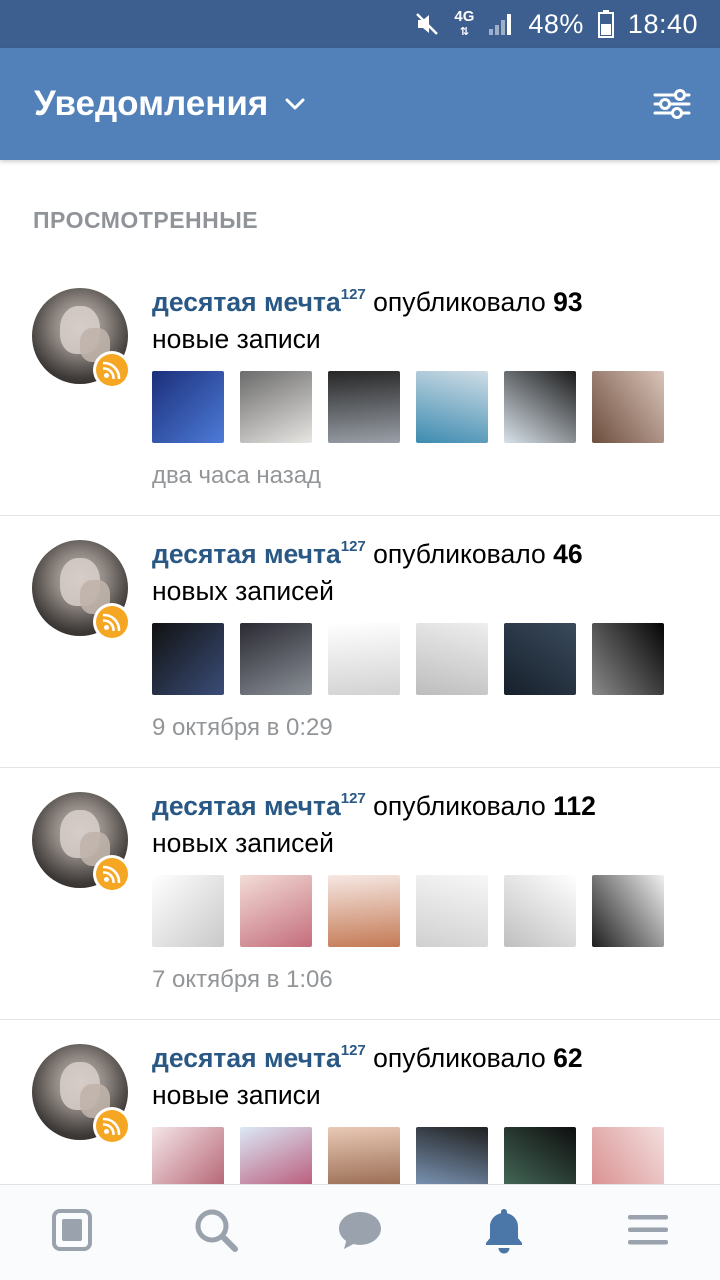 The height and width of the screenshot is (1280, 720). I want to click on filter-settings-icon, so click(672, 104).